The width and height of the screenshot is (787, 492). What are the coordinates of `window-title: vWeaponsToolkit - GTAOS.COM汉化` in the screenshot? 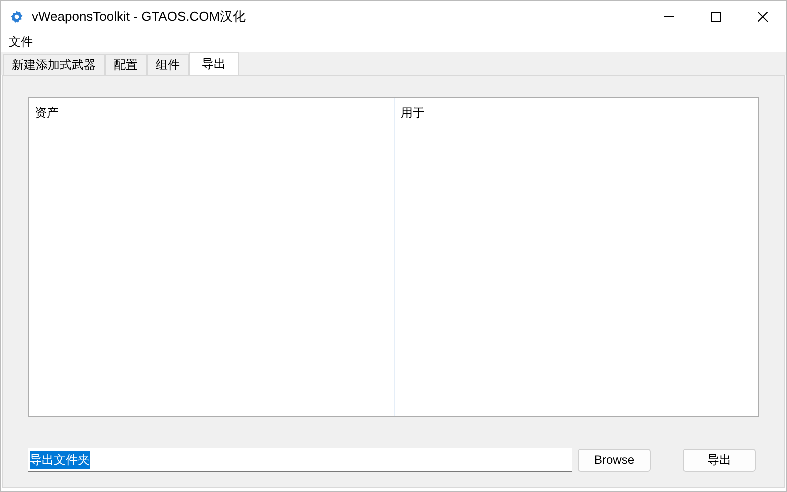 It's located at (139, 17).